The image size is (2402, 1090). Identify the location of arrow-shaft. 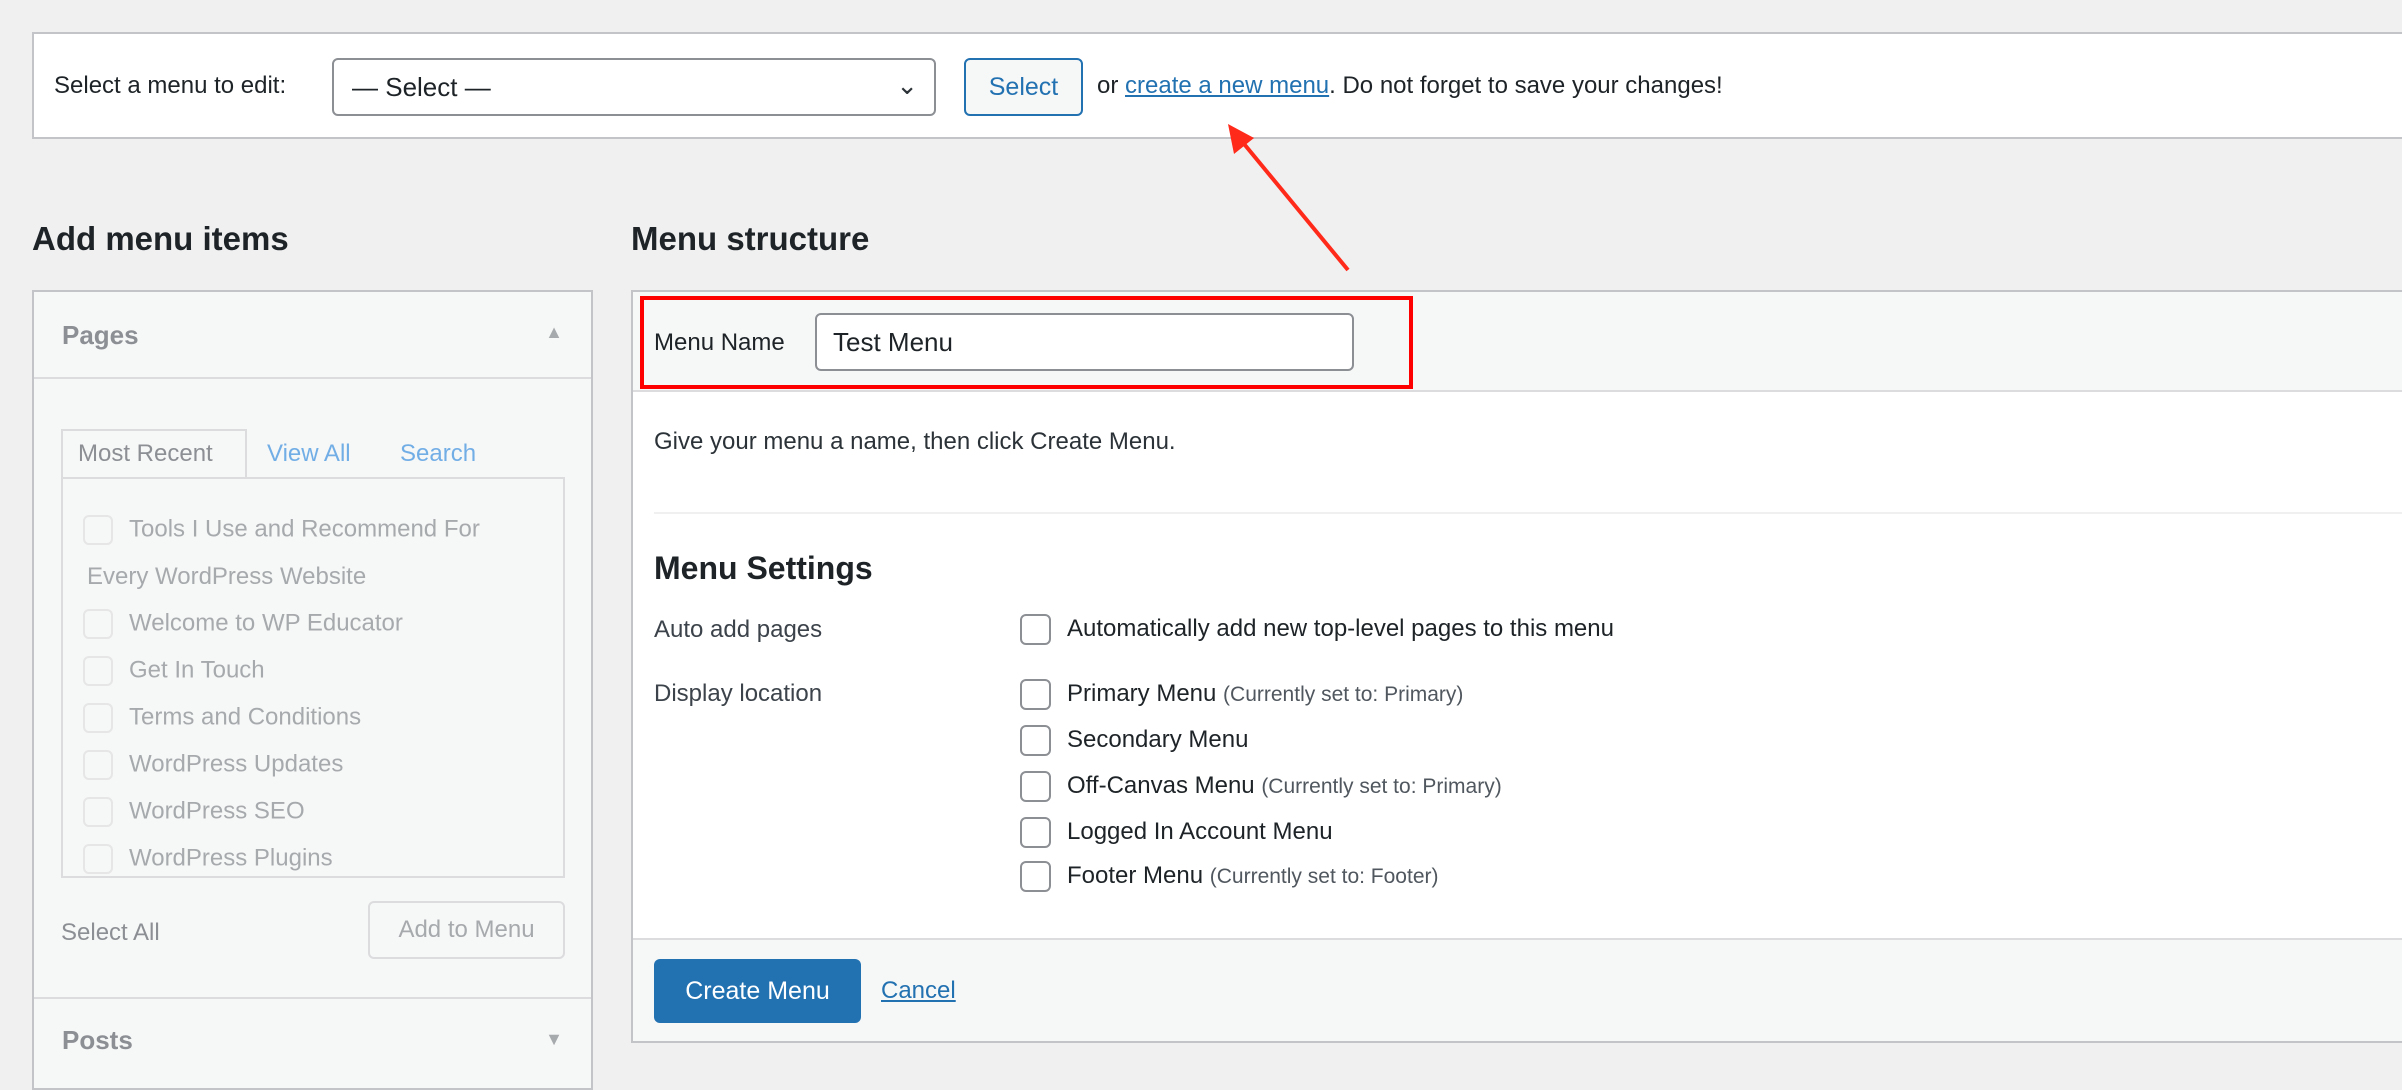
(1294, 204).